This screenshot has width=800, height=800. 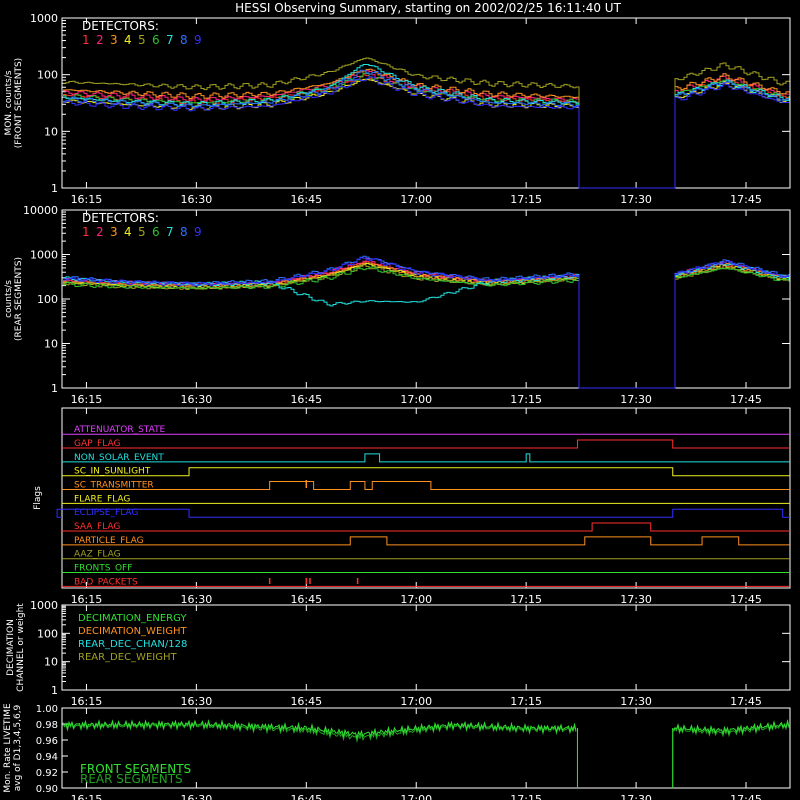 I want to click on livetime-tick-label: 0.96, so click(x=47, y=741).